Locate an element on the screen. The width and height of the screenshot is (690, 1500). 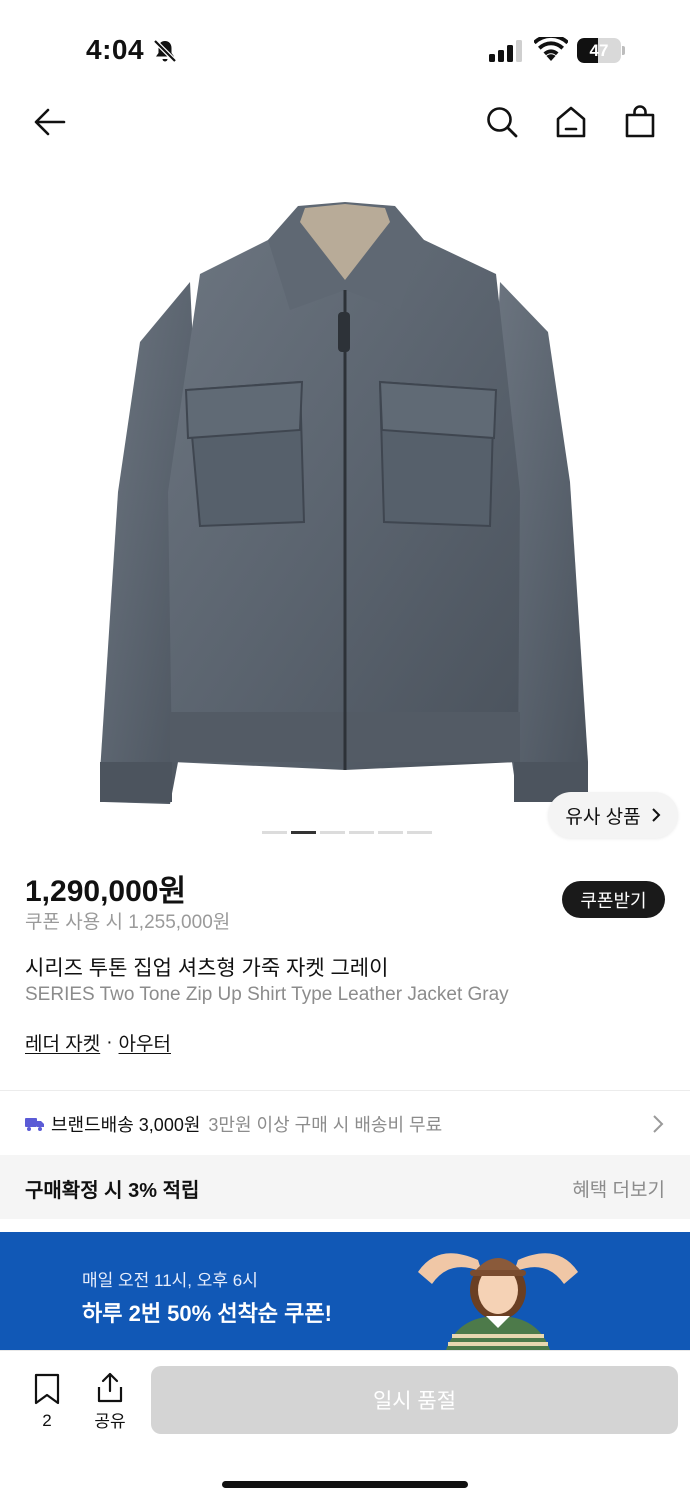
status-time: 4:04 is located at coordinates (115, 49).